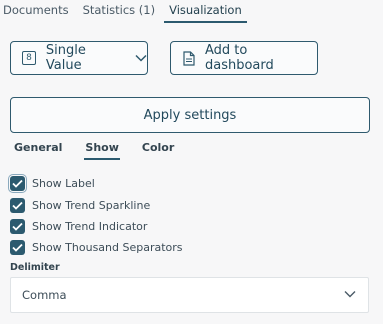 This screenshot has width=383, height=324. Describe the element at coordinates (119, 11) in the screenshot. I see `tab-statistics: Statistics (1)` at that location.